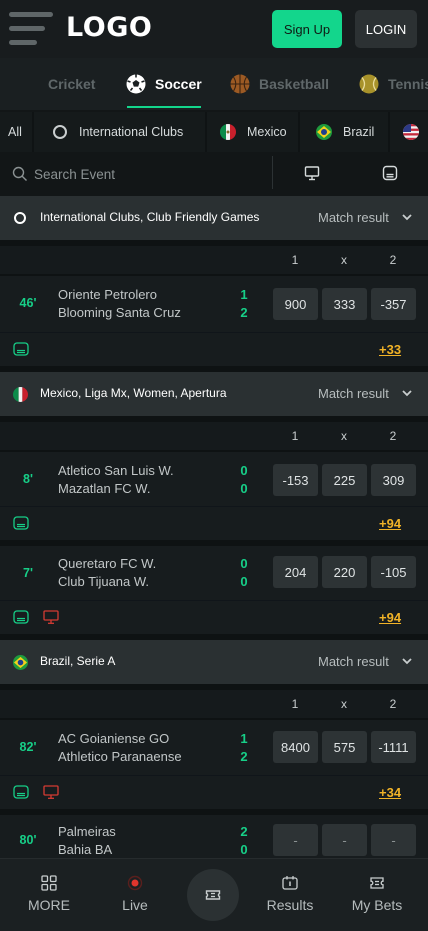  Describe the element at coordinates (31, 28) in the screenshot. I see `menu-icon` at that location.